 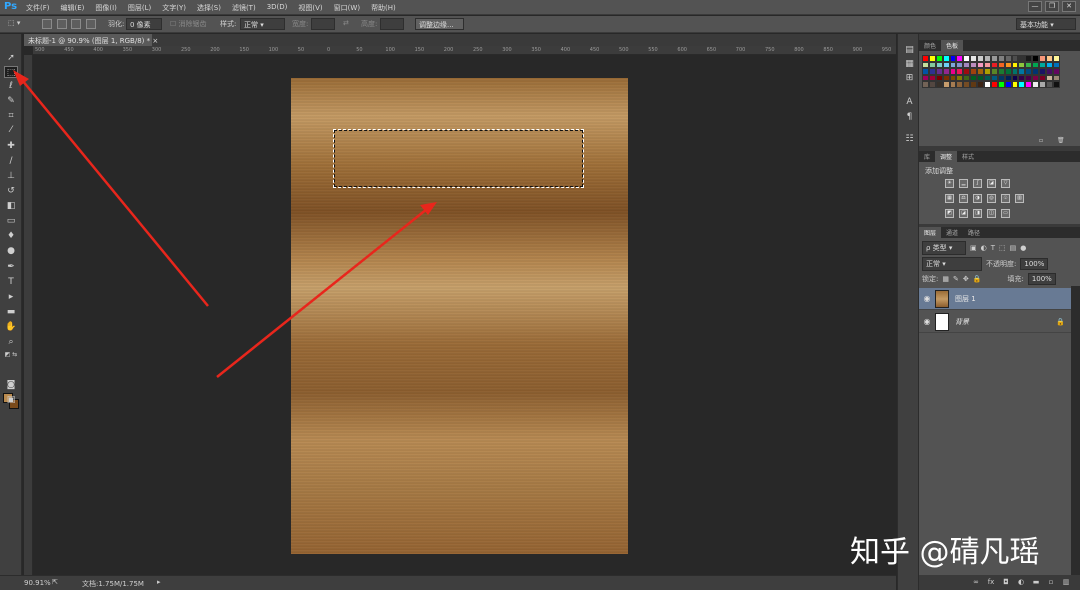 I want to click on layer-comps-icon: ▦, so click(x=909, y=64).